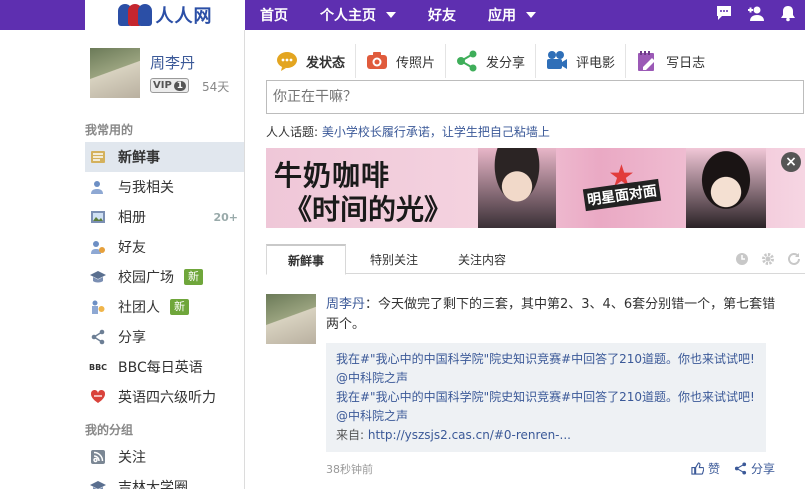  I want to click on vip-label: VIP, so click(162, 85).